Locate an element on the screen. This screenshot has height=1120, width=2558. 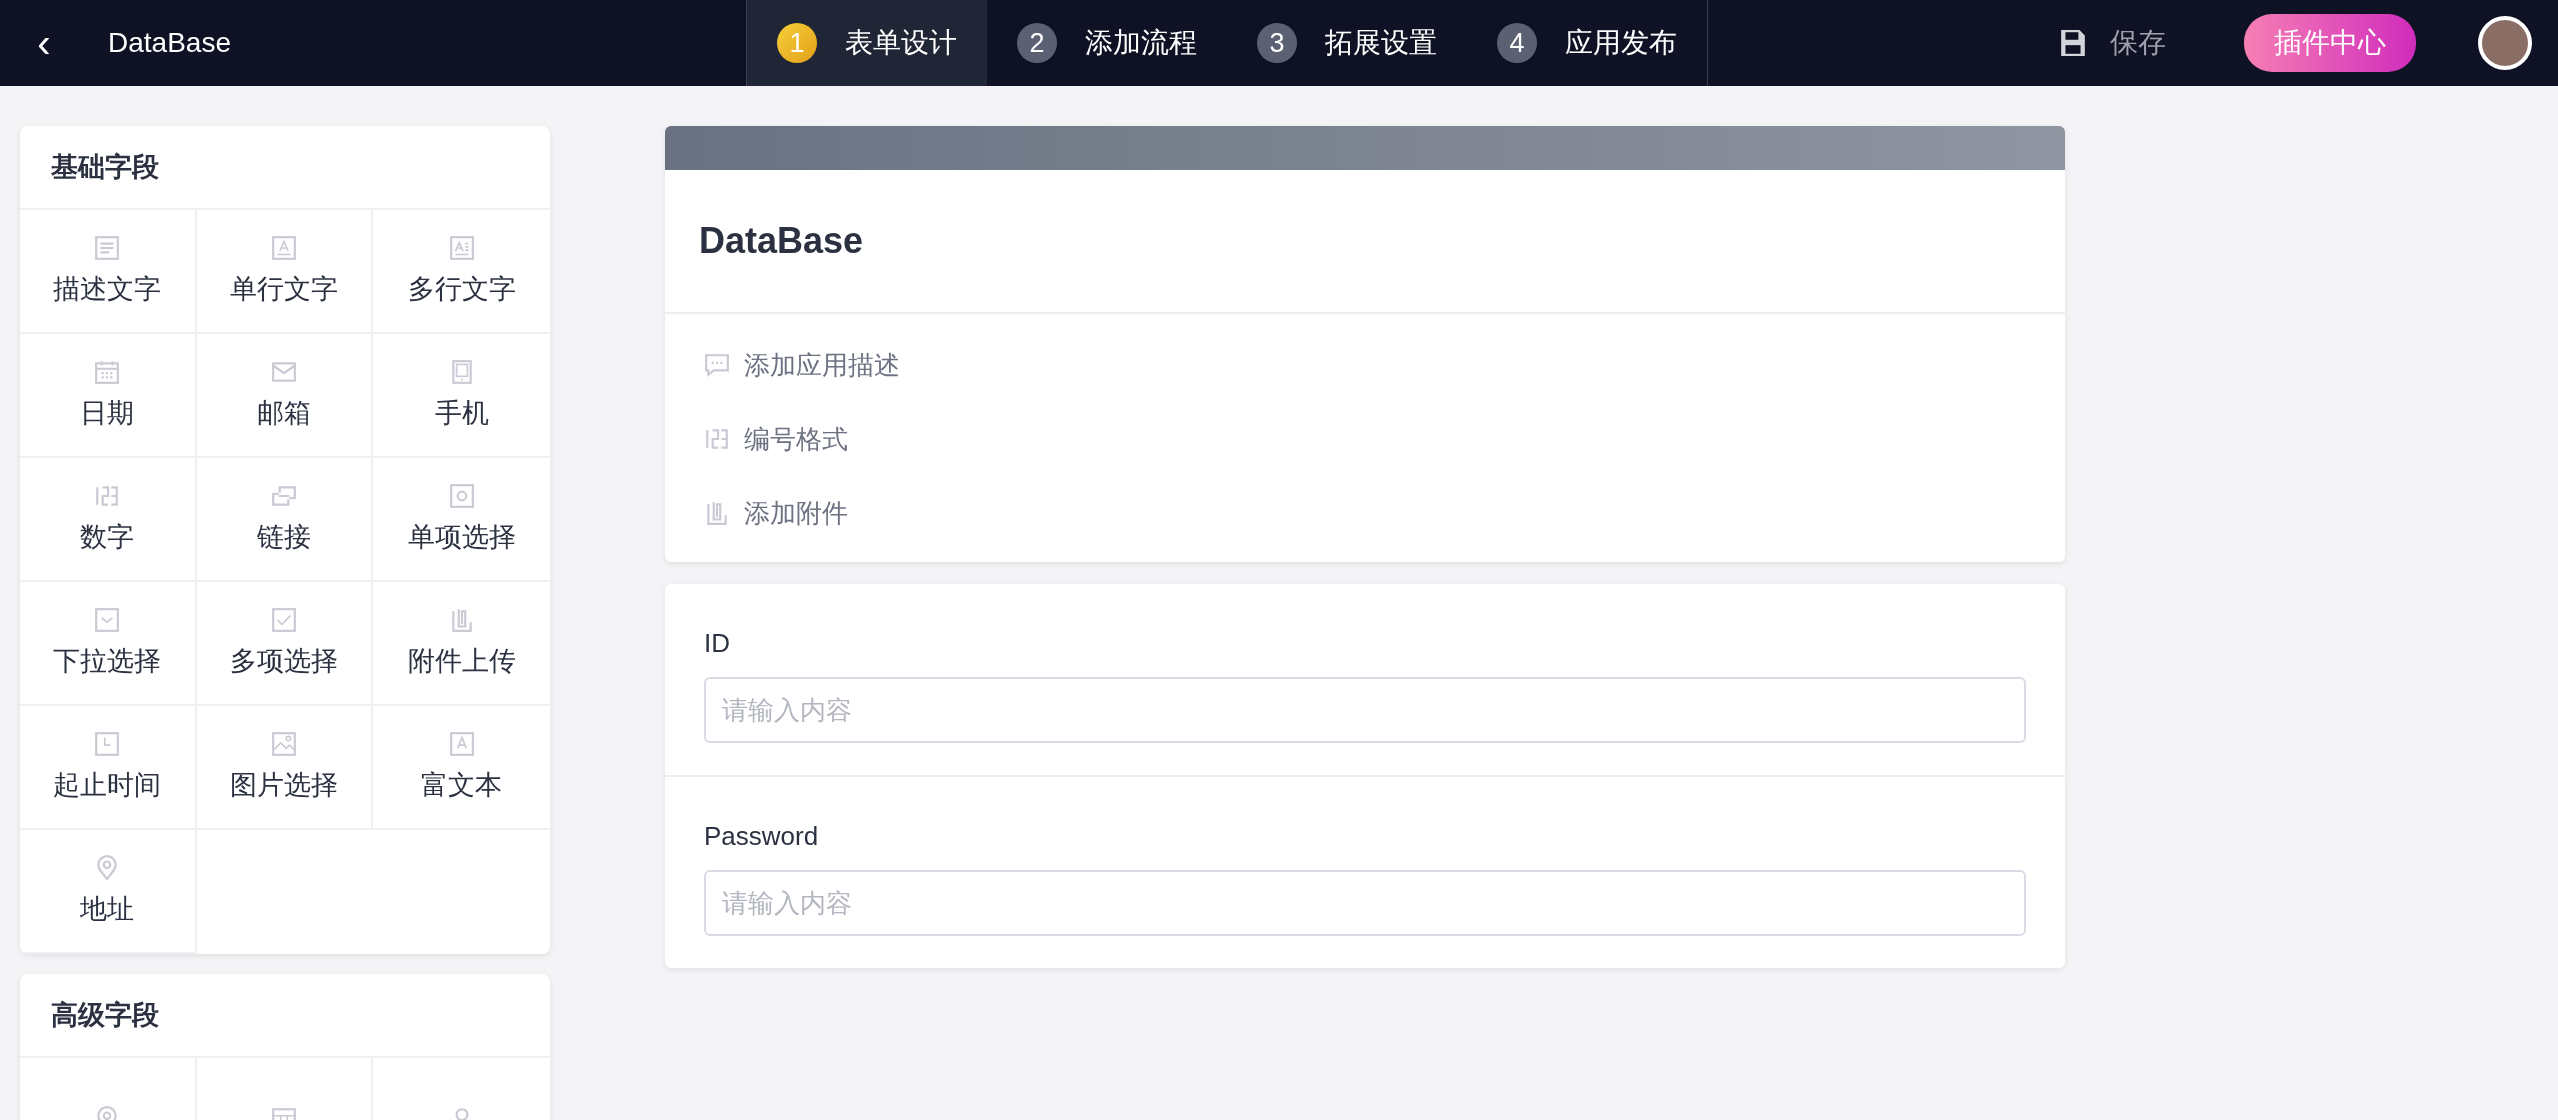
dropdown-icon is located at coordinates (107, 620).